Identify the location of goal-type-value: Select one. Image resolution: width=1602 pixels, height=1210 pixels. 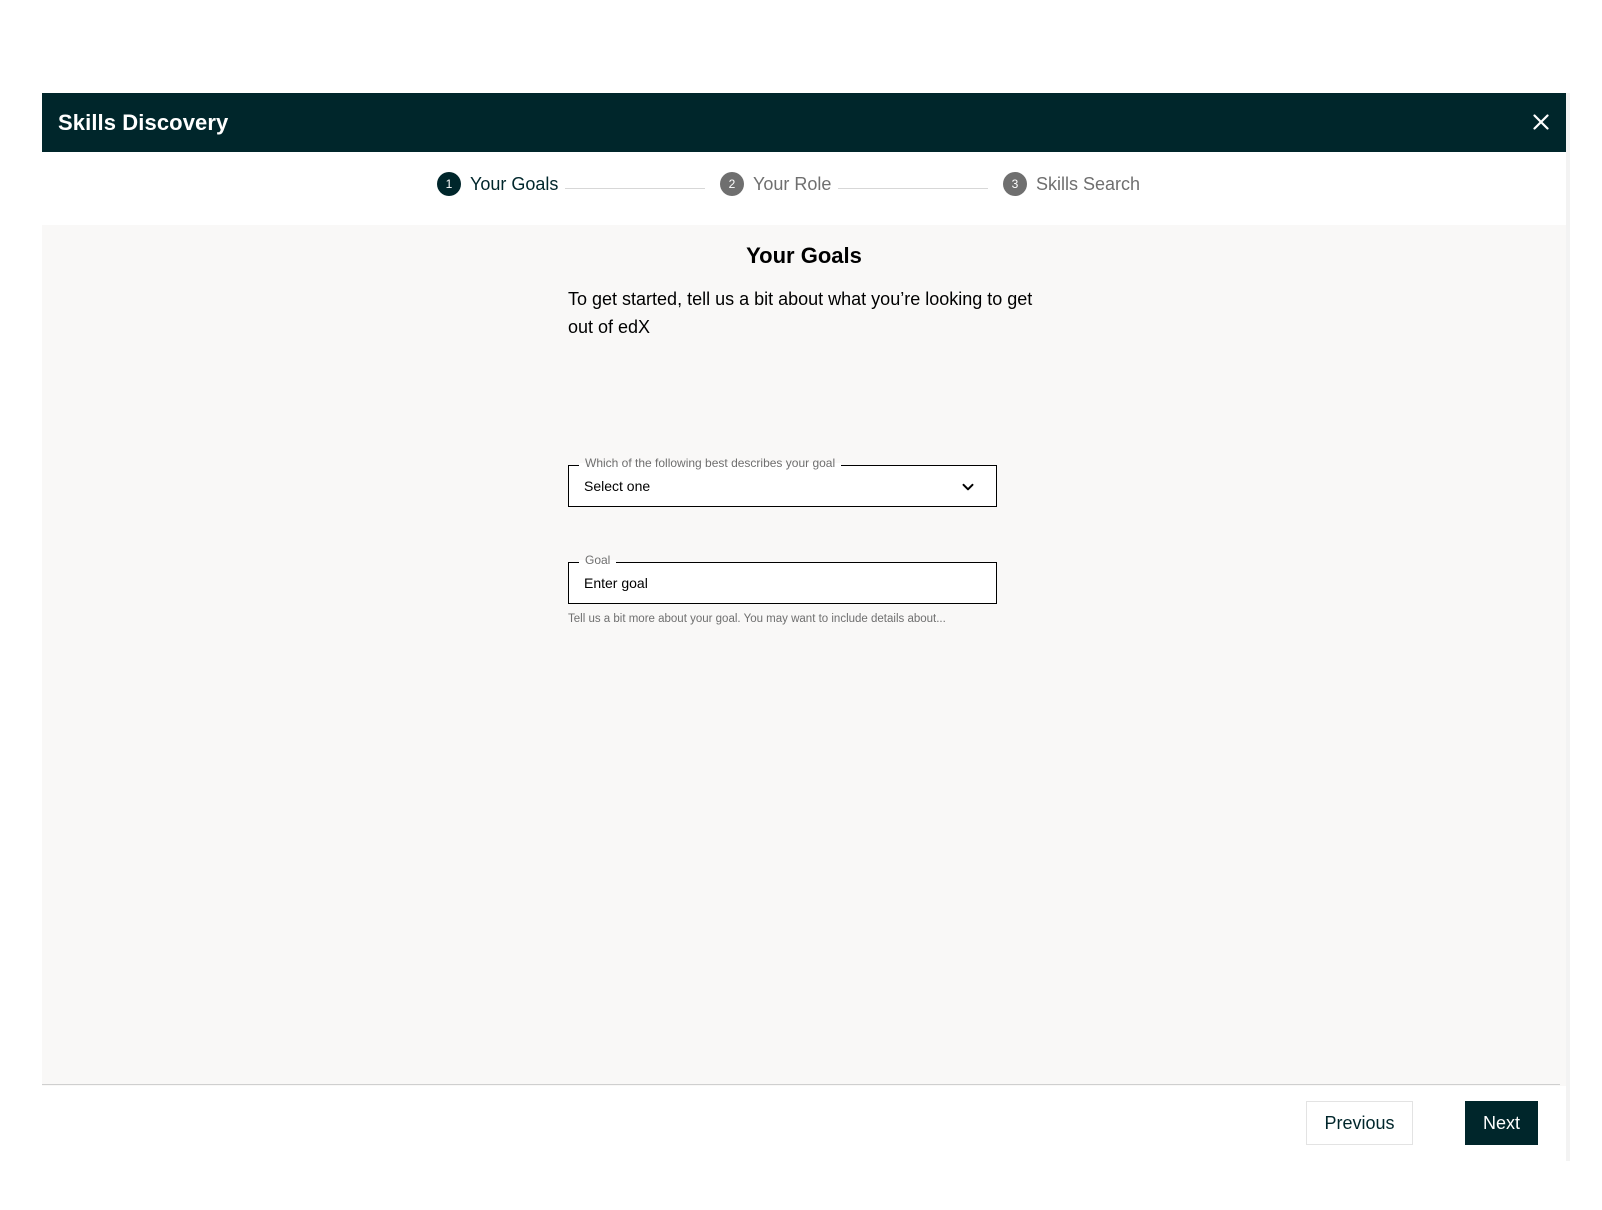
(617, 486).